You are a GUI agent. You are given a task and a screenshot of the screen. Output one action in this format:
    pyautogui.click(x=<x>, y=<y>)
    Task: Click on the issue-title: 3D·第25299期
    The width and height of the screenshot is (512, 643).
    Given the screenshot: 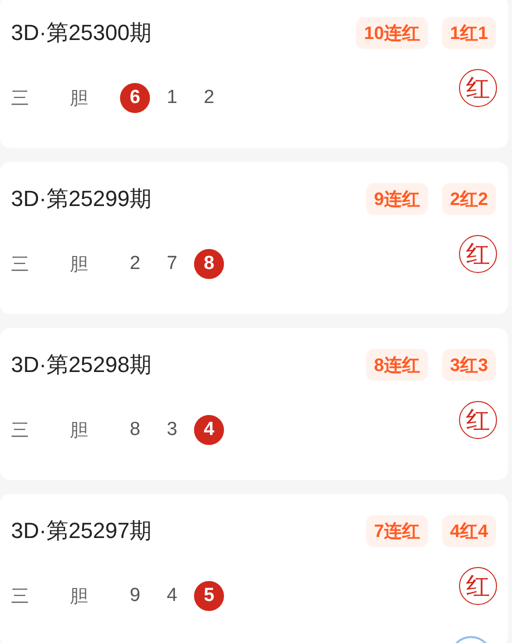 What is the action you would take?
    pyautogui.click(x=82, y=199)
    